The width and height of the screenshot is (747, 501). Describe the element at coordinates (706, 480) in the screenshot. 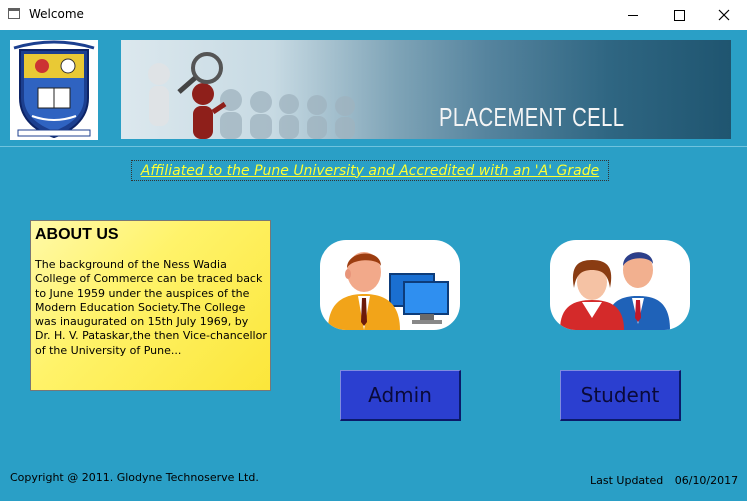

I see `last-updated-date: 06/10/2017` at that location.